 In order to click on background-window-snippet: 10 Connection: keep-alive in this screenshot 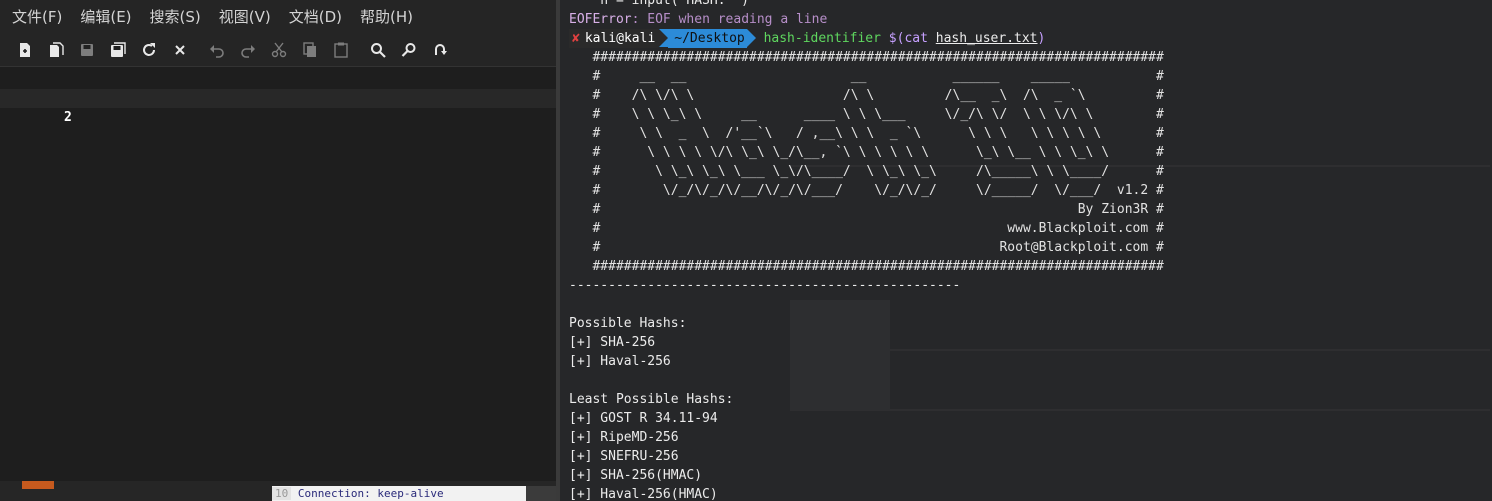, I will do `click(399, 493)`.